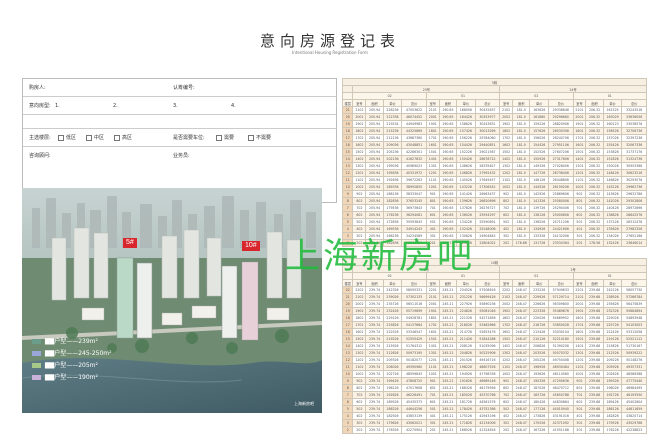 This screenshot has height=434, width=660. What do you see at coordinates (634, 395) in the screenshot?
I see `table-cell: 46193550` at bounding box center [634, 395].